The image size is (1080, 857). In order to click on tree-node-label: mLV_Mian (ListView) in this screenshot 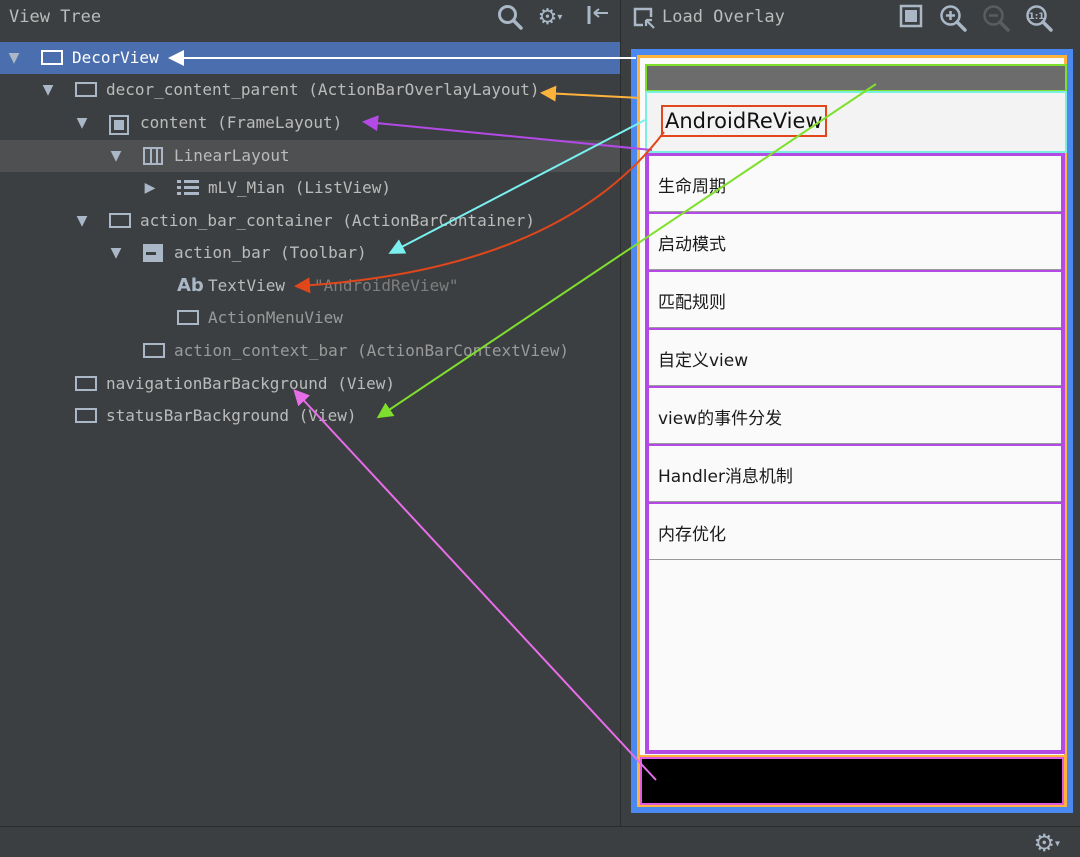, I will do `click(300, 187)`.